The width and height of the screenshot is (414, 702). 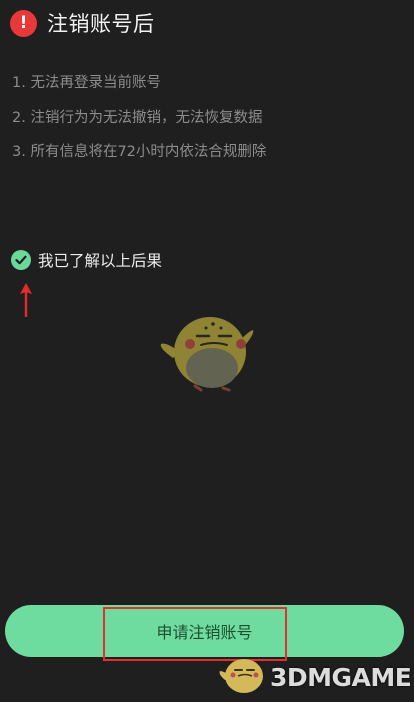 What do you see at coordinates (26, 300) in the screenshot?
I see `up-arrow-annotation-icon` at bounding box center [26, 300].